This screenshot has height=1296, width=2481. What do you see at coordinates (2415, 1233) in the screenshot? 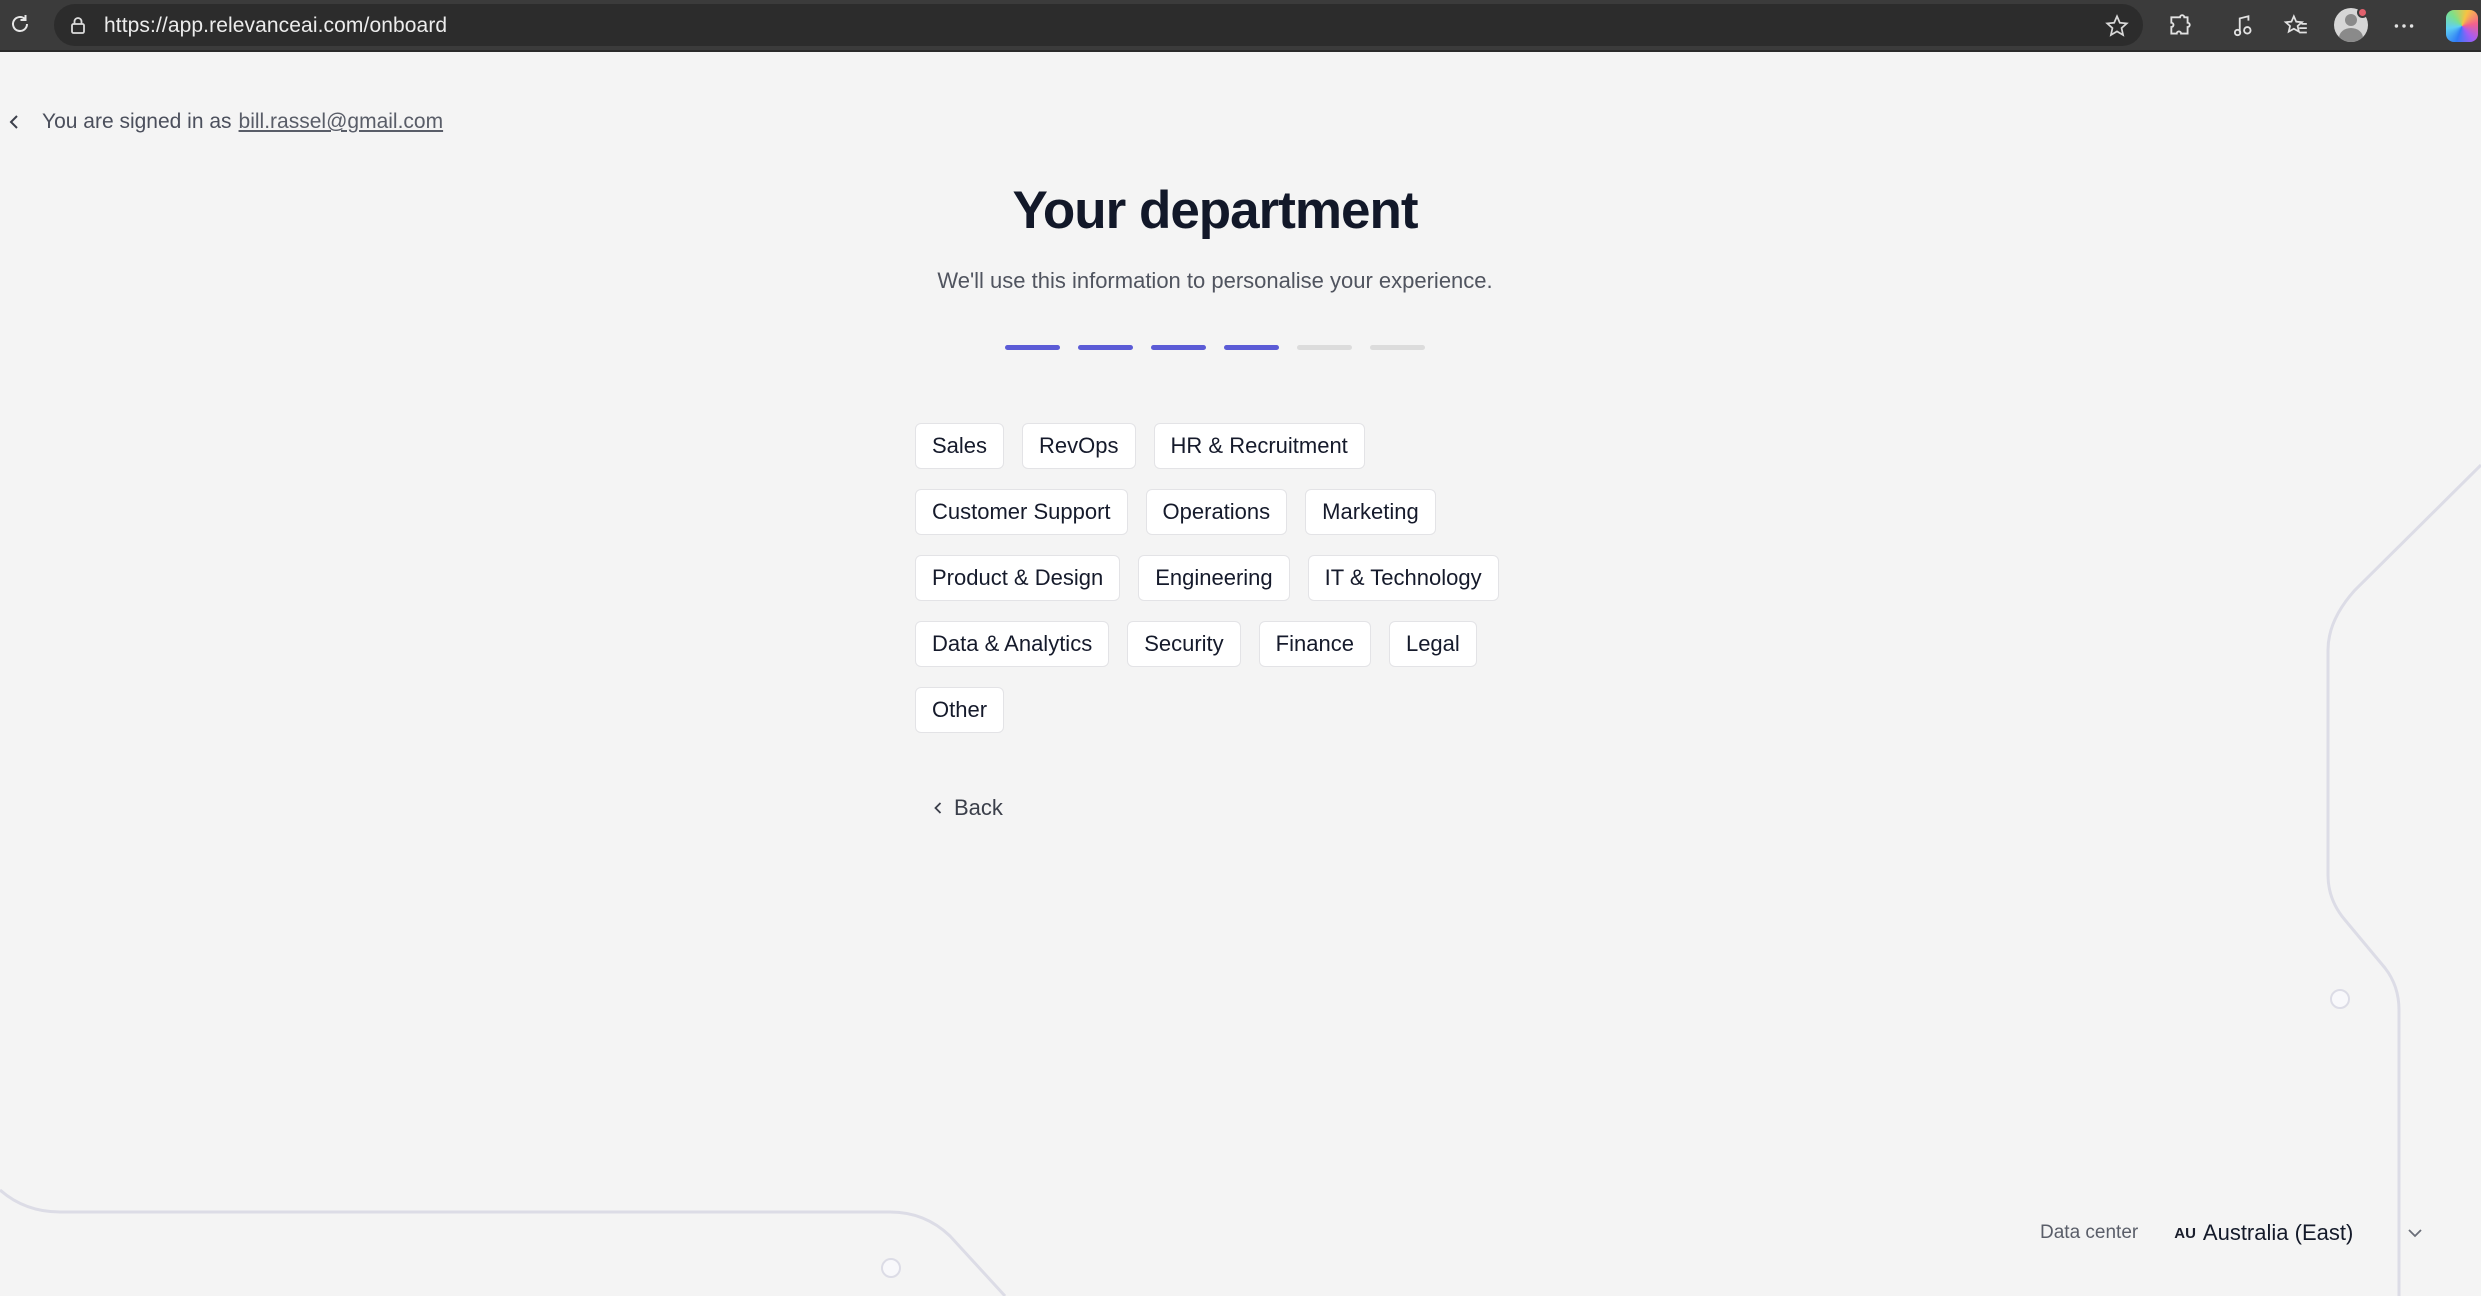
I see `chevron-down-icon` at bounding box center [2415, 1233].